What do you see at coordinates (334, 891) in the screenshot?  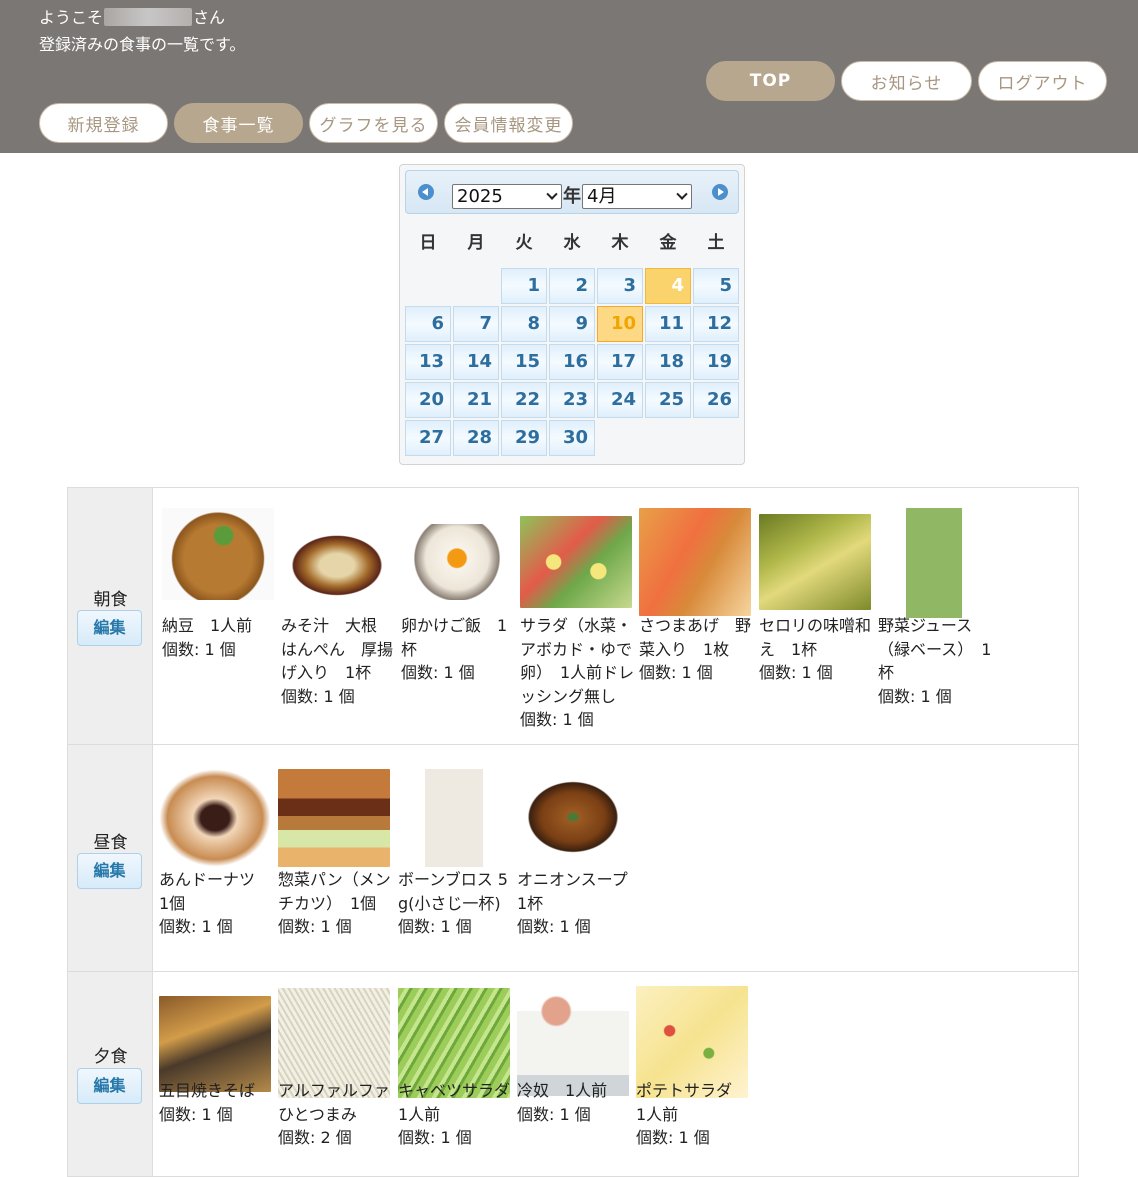 I see `food-label: 惣菜パン（メンチカツ） 1個` at bounding box center [334, 891].